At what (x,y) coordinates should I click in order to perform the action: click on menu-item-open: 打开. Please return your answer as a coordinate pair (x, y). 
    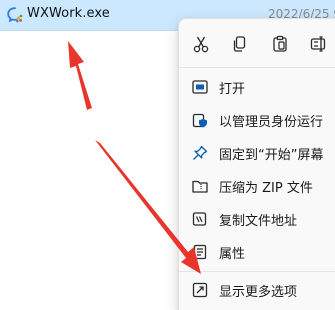
    Looking at the image, I should click on (259, 87).